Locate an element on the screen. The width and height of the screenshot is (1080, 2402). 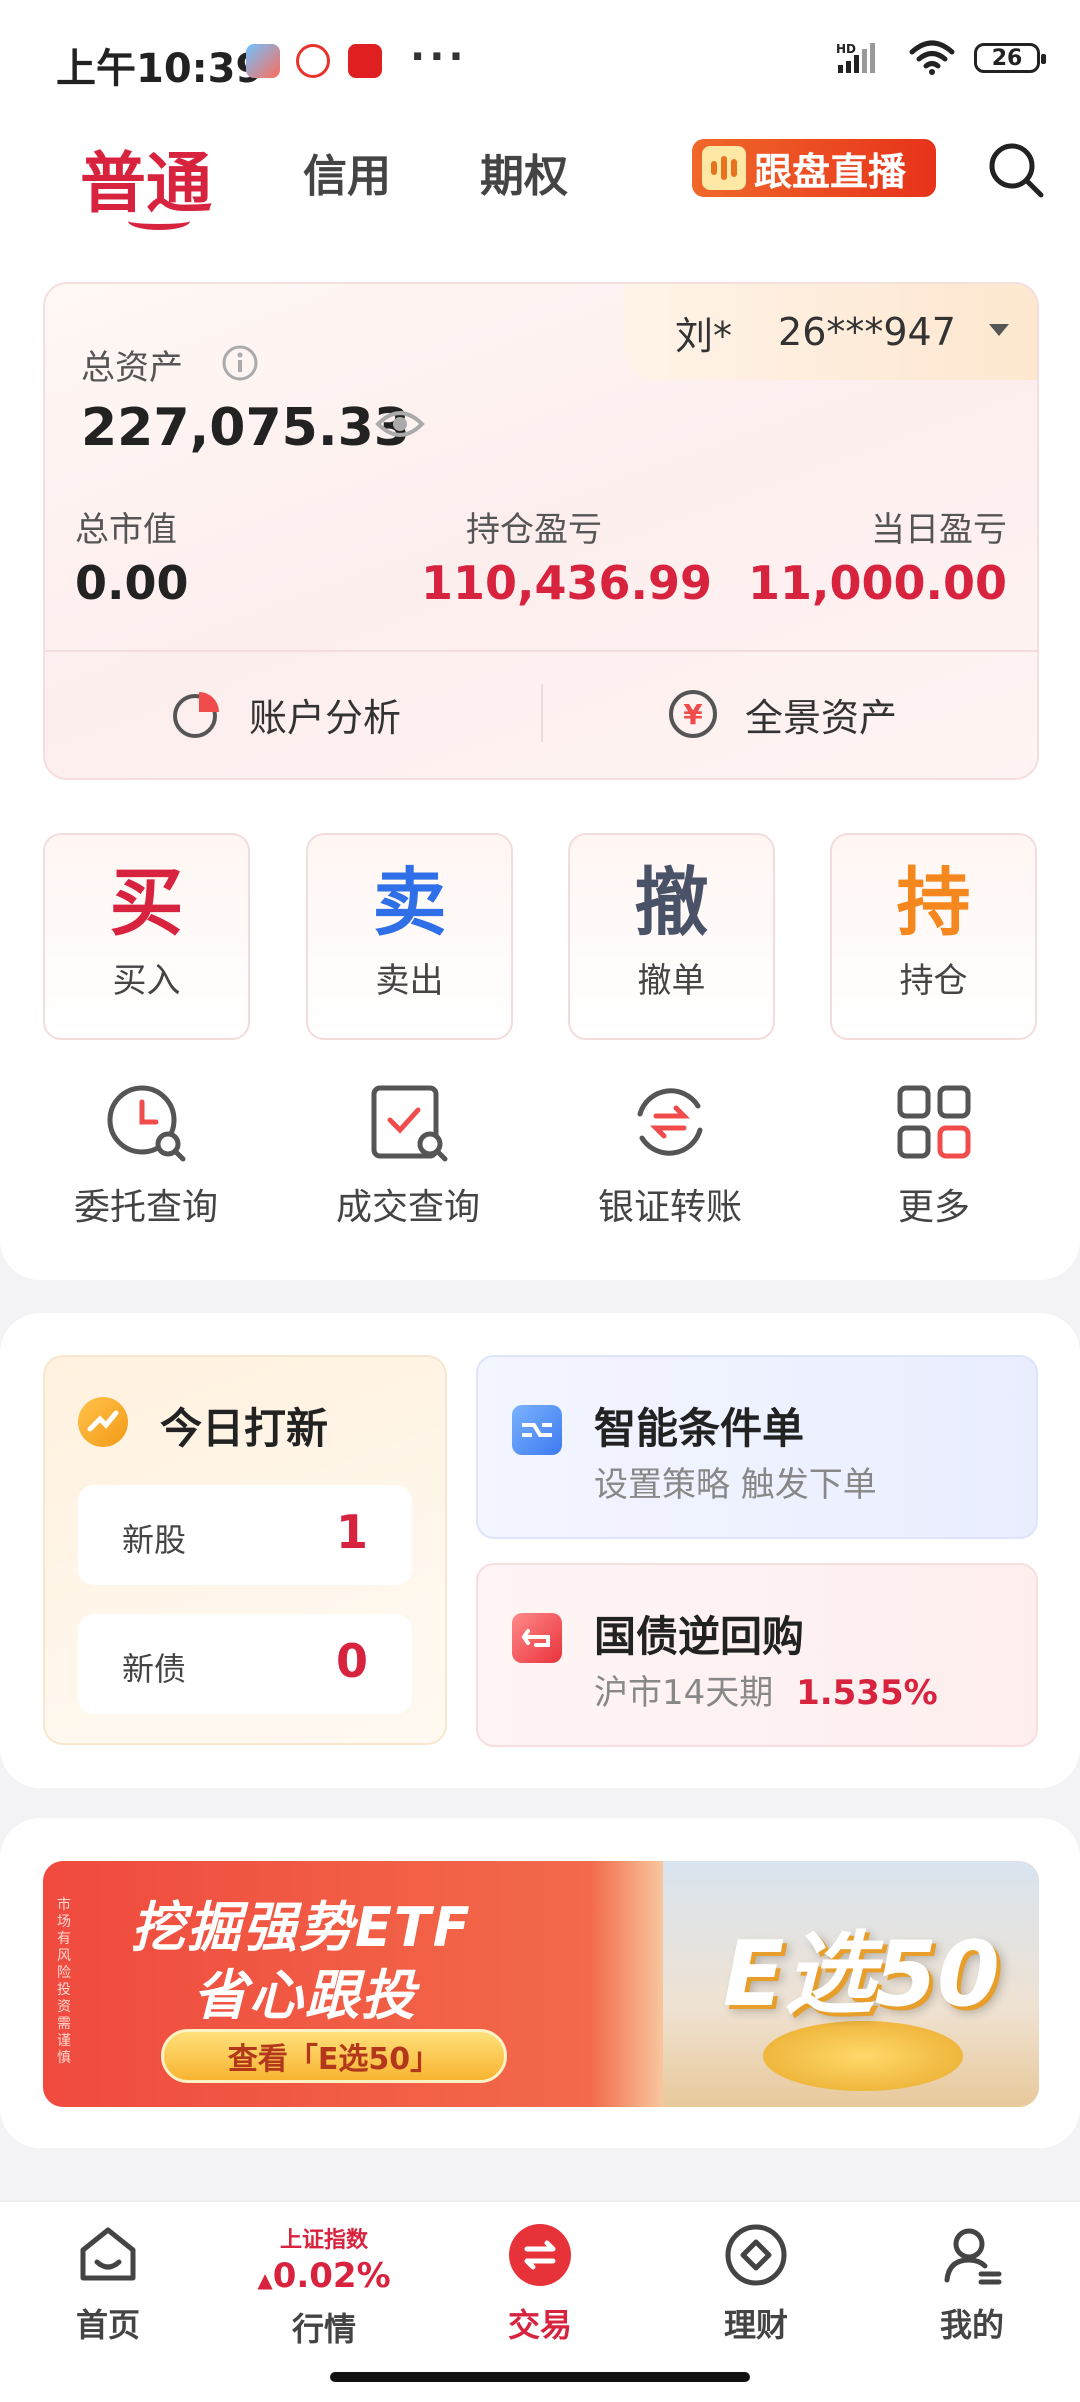
feature-subtitle: 设置策略 触发下单 is located at coordinates (735, 1485).